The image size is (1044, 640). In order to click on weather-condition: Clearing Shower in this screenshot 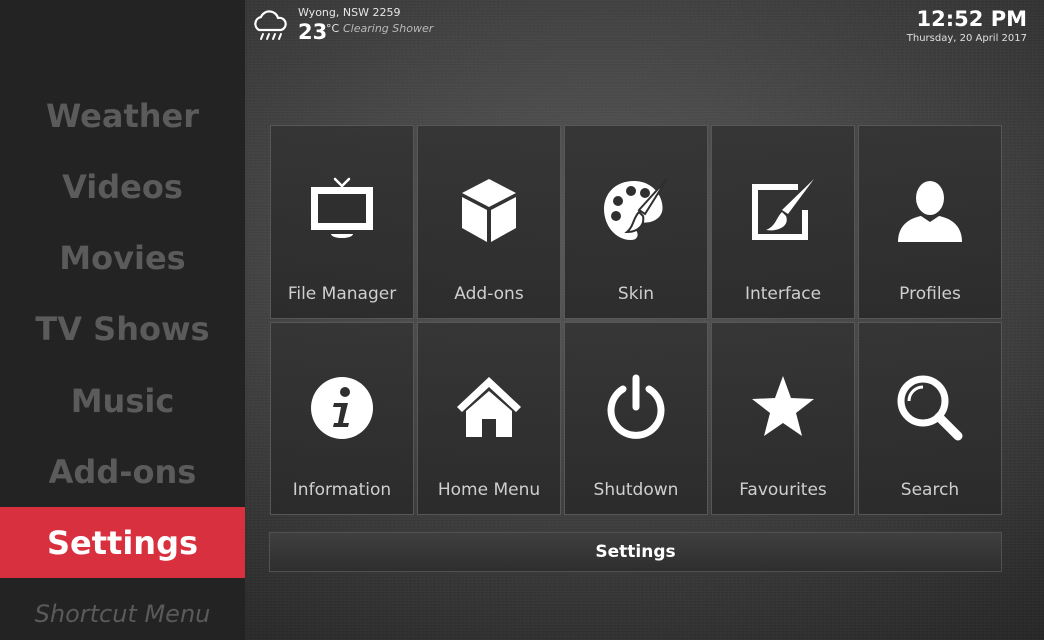, I will do `click(388, 28)`.